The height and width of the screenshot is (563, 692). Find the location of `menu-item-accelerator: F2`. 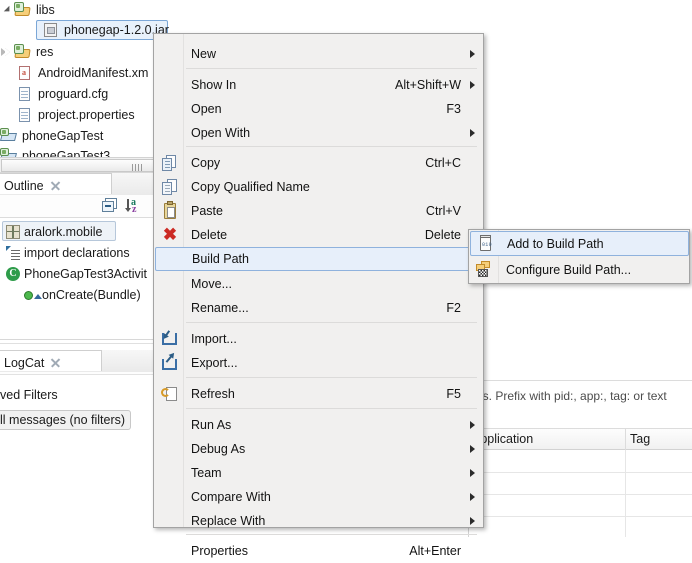

menu-item-accelerator: F2 is located at coordinates (453, 308).